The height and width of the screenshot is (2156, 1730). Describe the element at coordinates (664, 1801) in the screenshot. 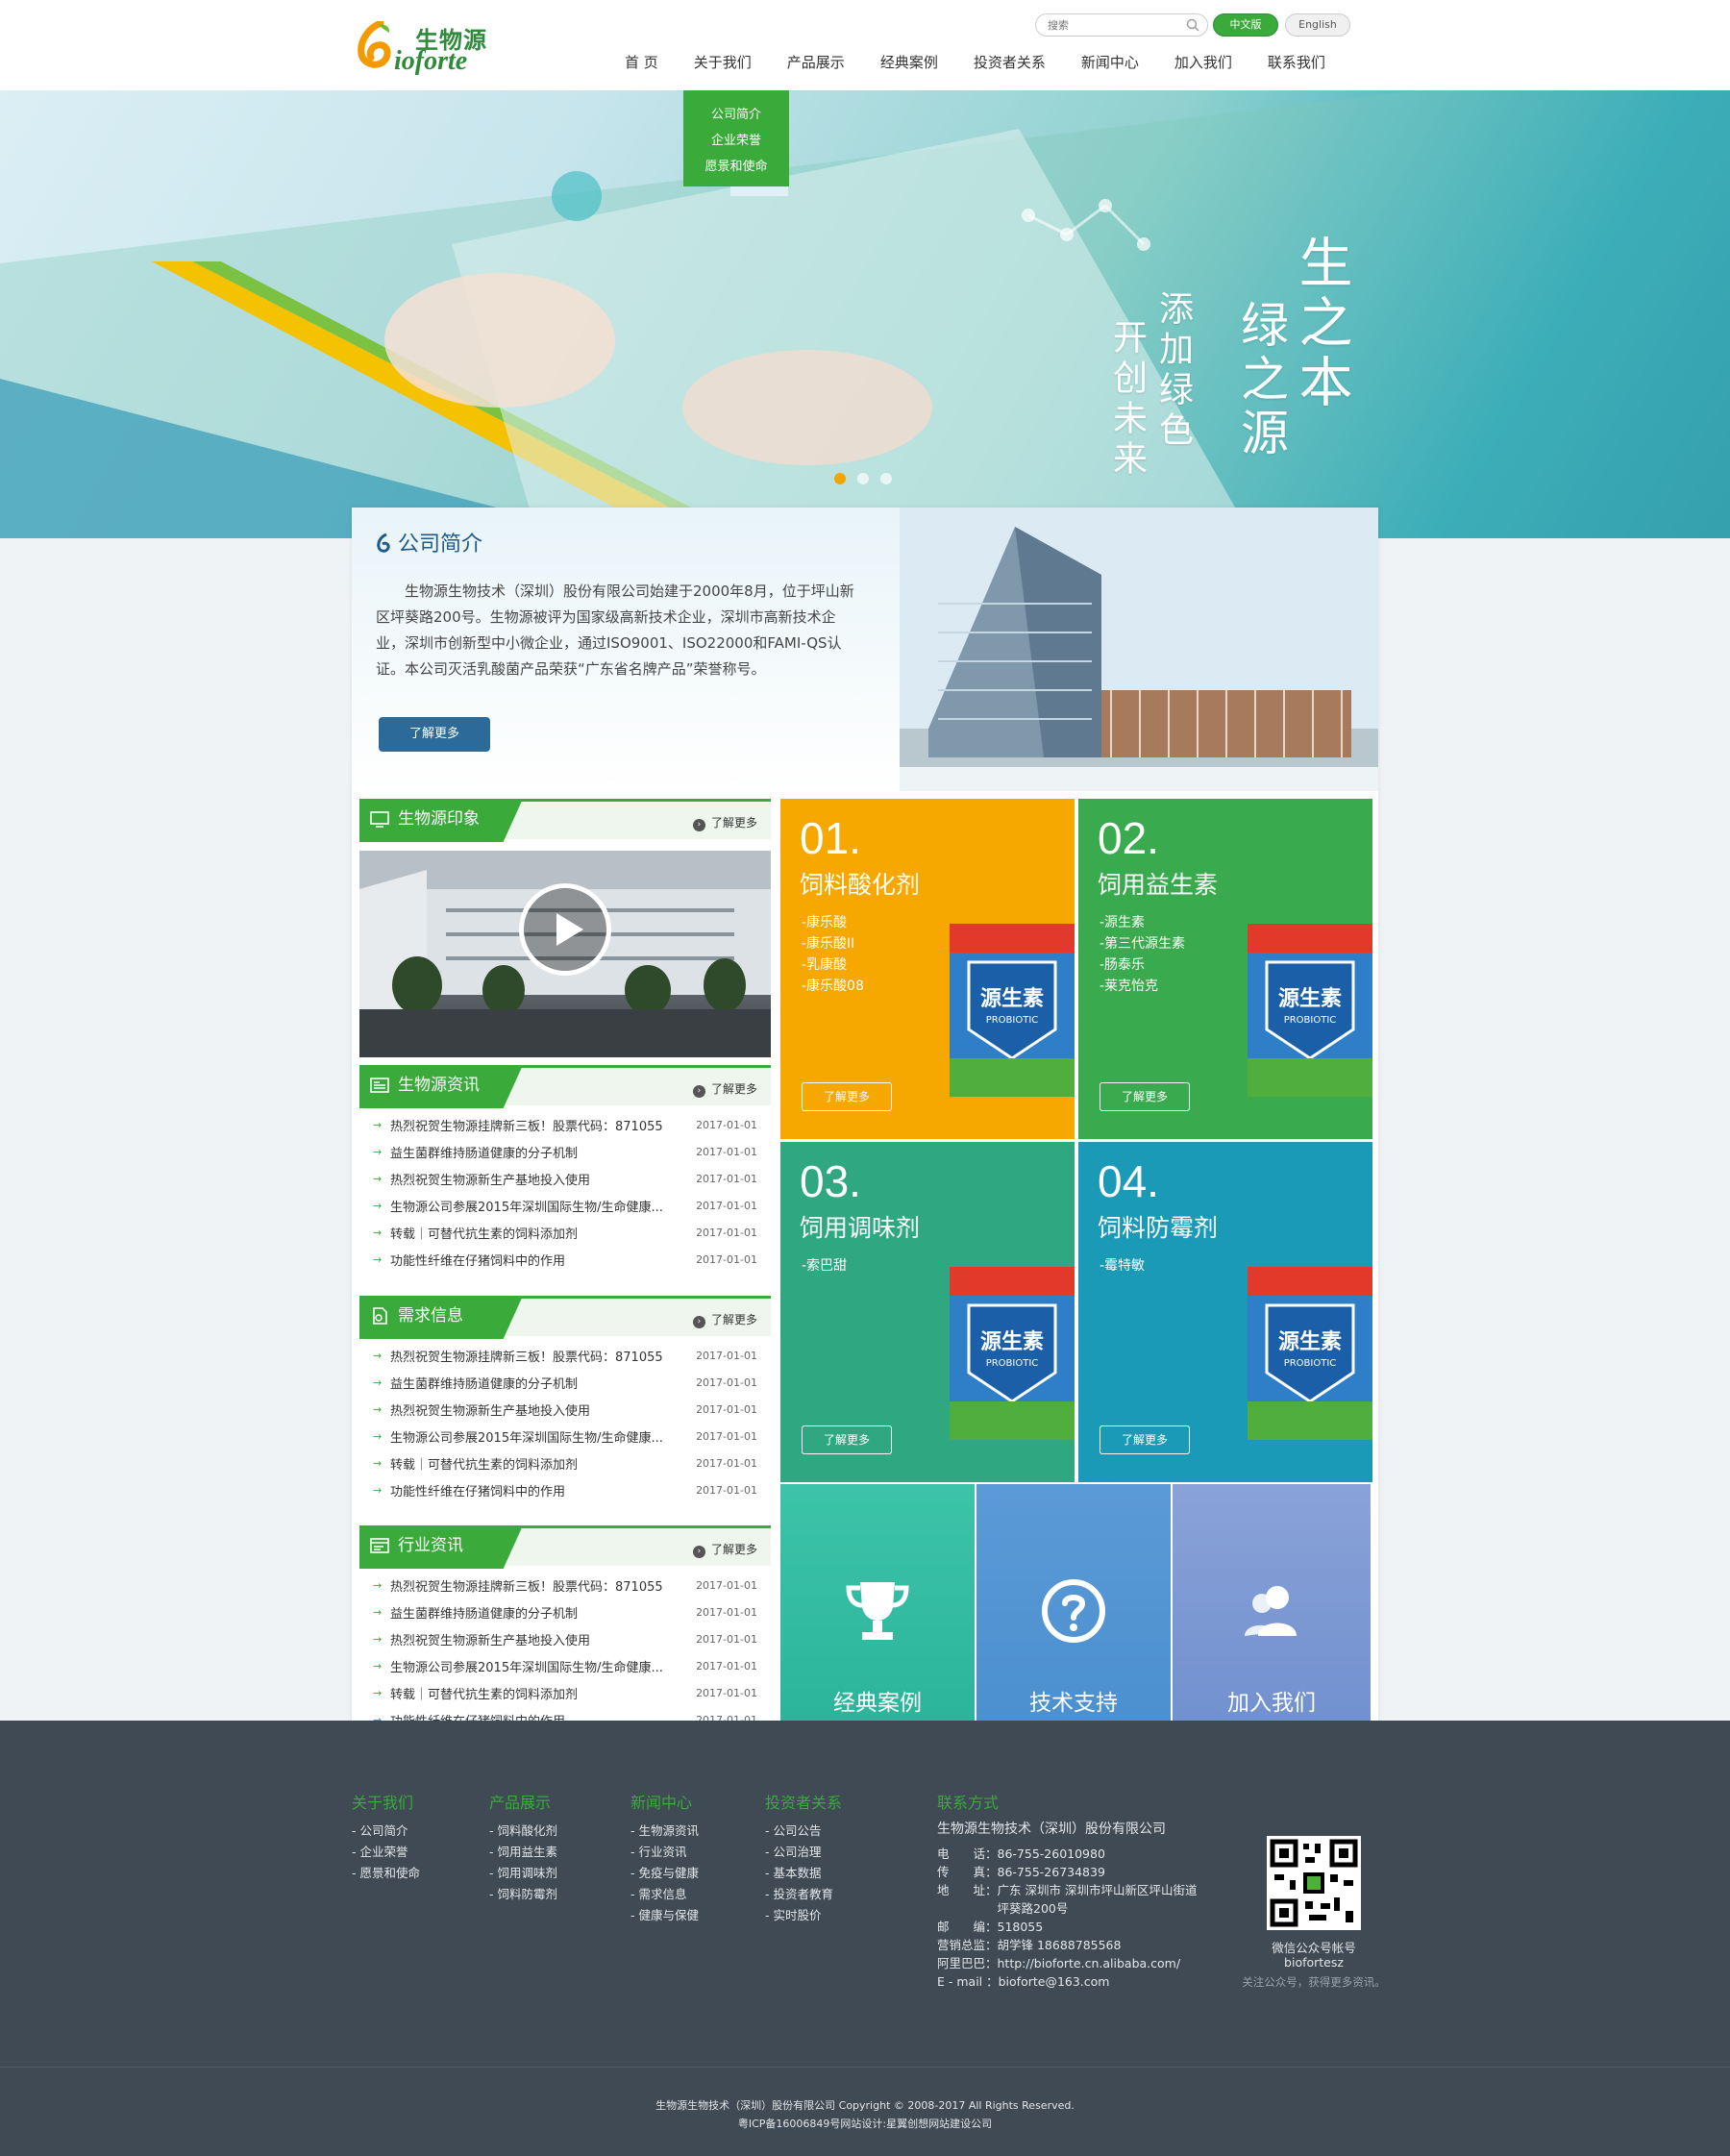

I see `footer-heading: 新闻中心` at that location.